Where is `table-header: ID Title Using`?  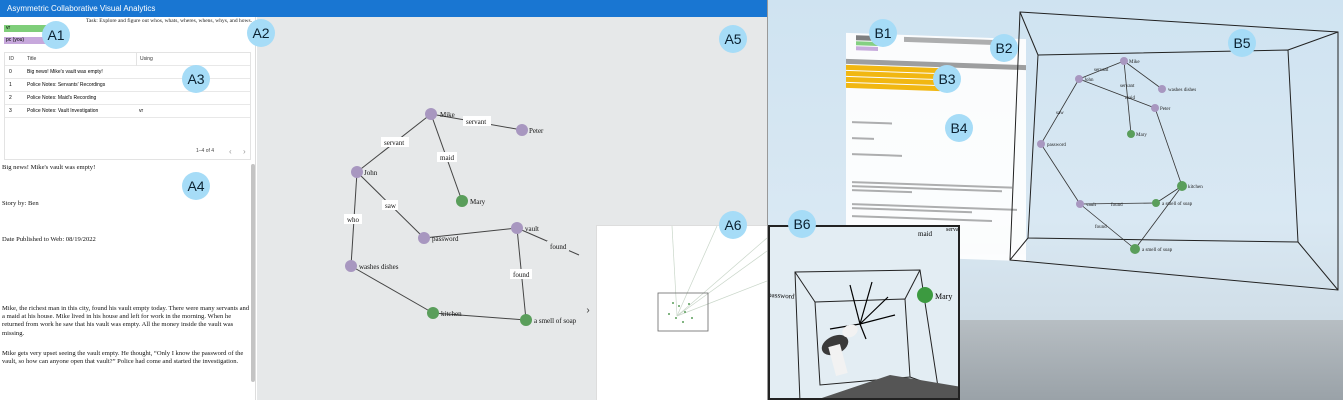
table-header: ID Title Using is located at coordinates (127, 59).